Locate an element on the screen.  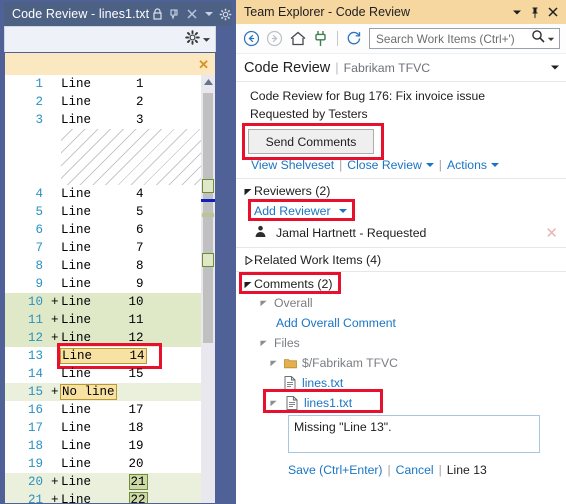
add-overall-comment-row: Add Overall Comment is located at coordinates (401, 323).